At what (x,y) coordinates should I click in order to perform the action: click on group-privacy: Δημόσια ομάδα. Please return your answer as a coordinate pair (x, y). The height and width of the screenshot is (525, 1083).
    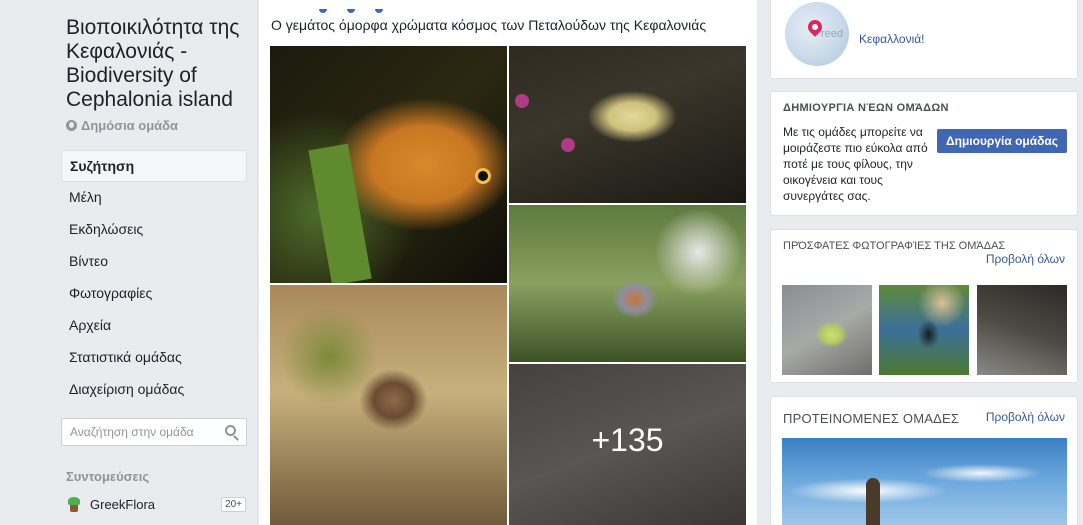
    Looking at the image, I should click on (122, 125).